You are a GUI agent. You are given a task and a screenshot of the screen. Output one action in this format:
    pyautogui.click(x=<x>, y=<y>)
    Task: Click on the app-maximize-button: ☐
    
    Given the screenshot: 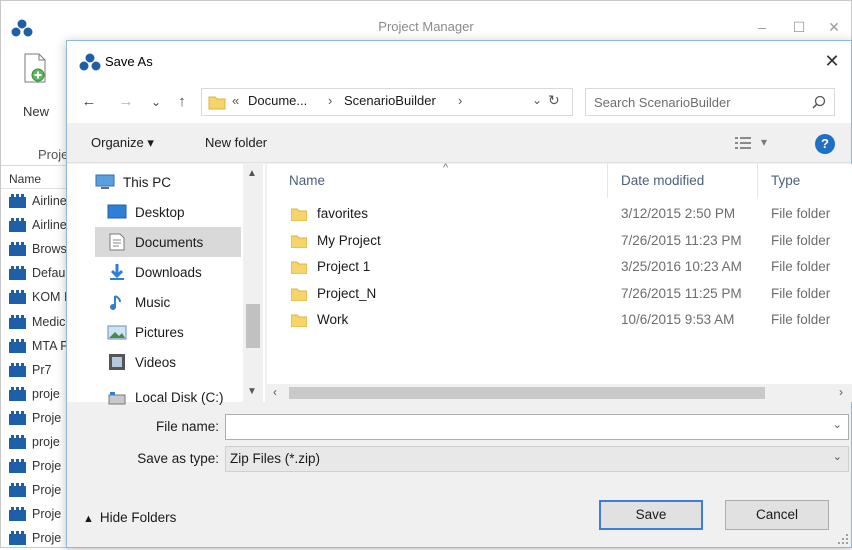 What is the action you would take?
    pyautogui.click(x=799, y=27)
    